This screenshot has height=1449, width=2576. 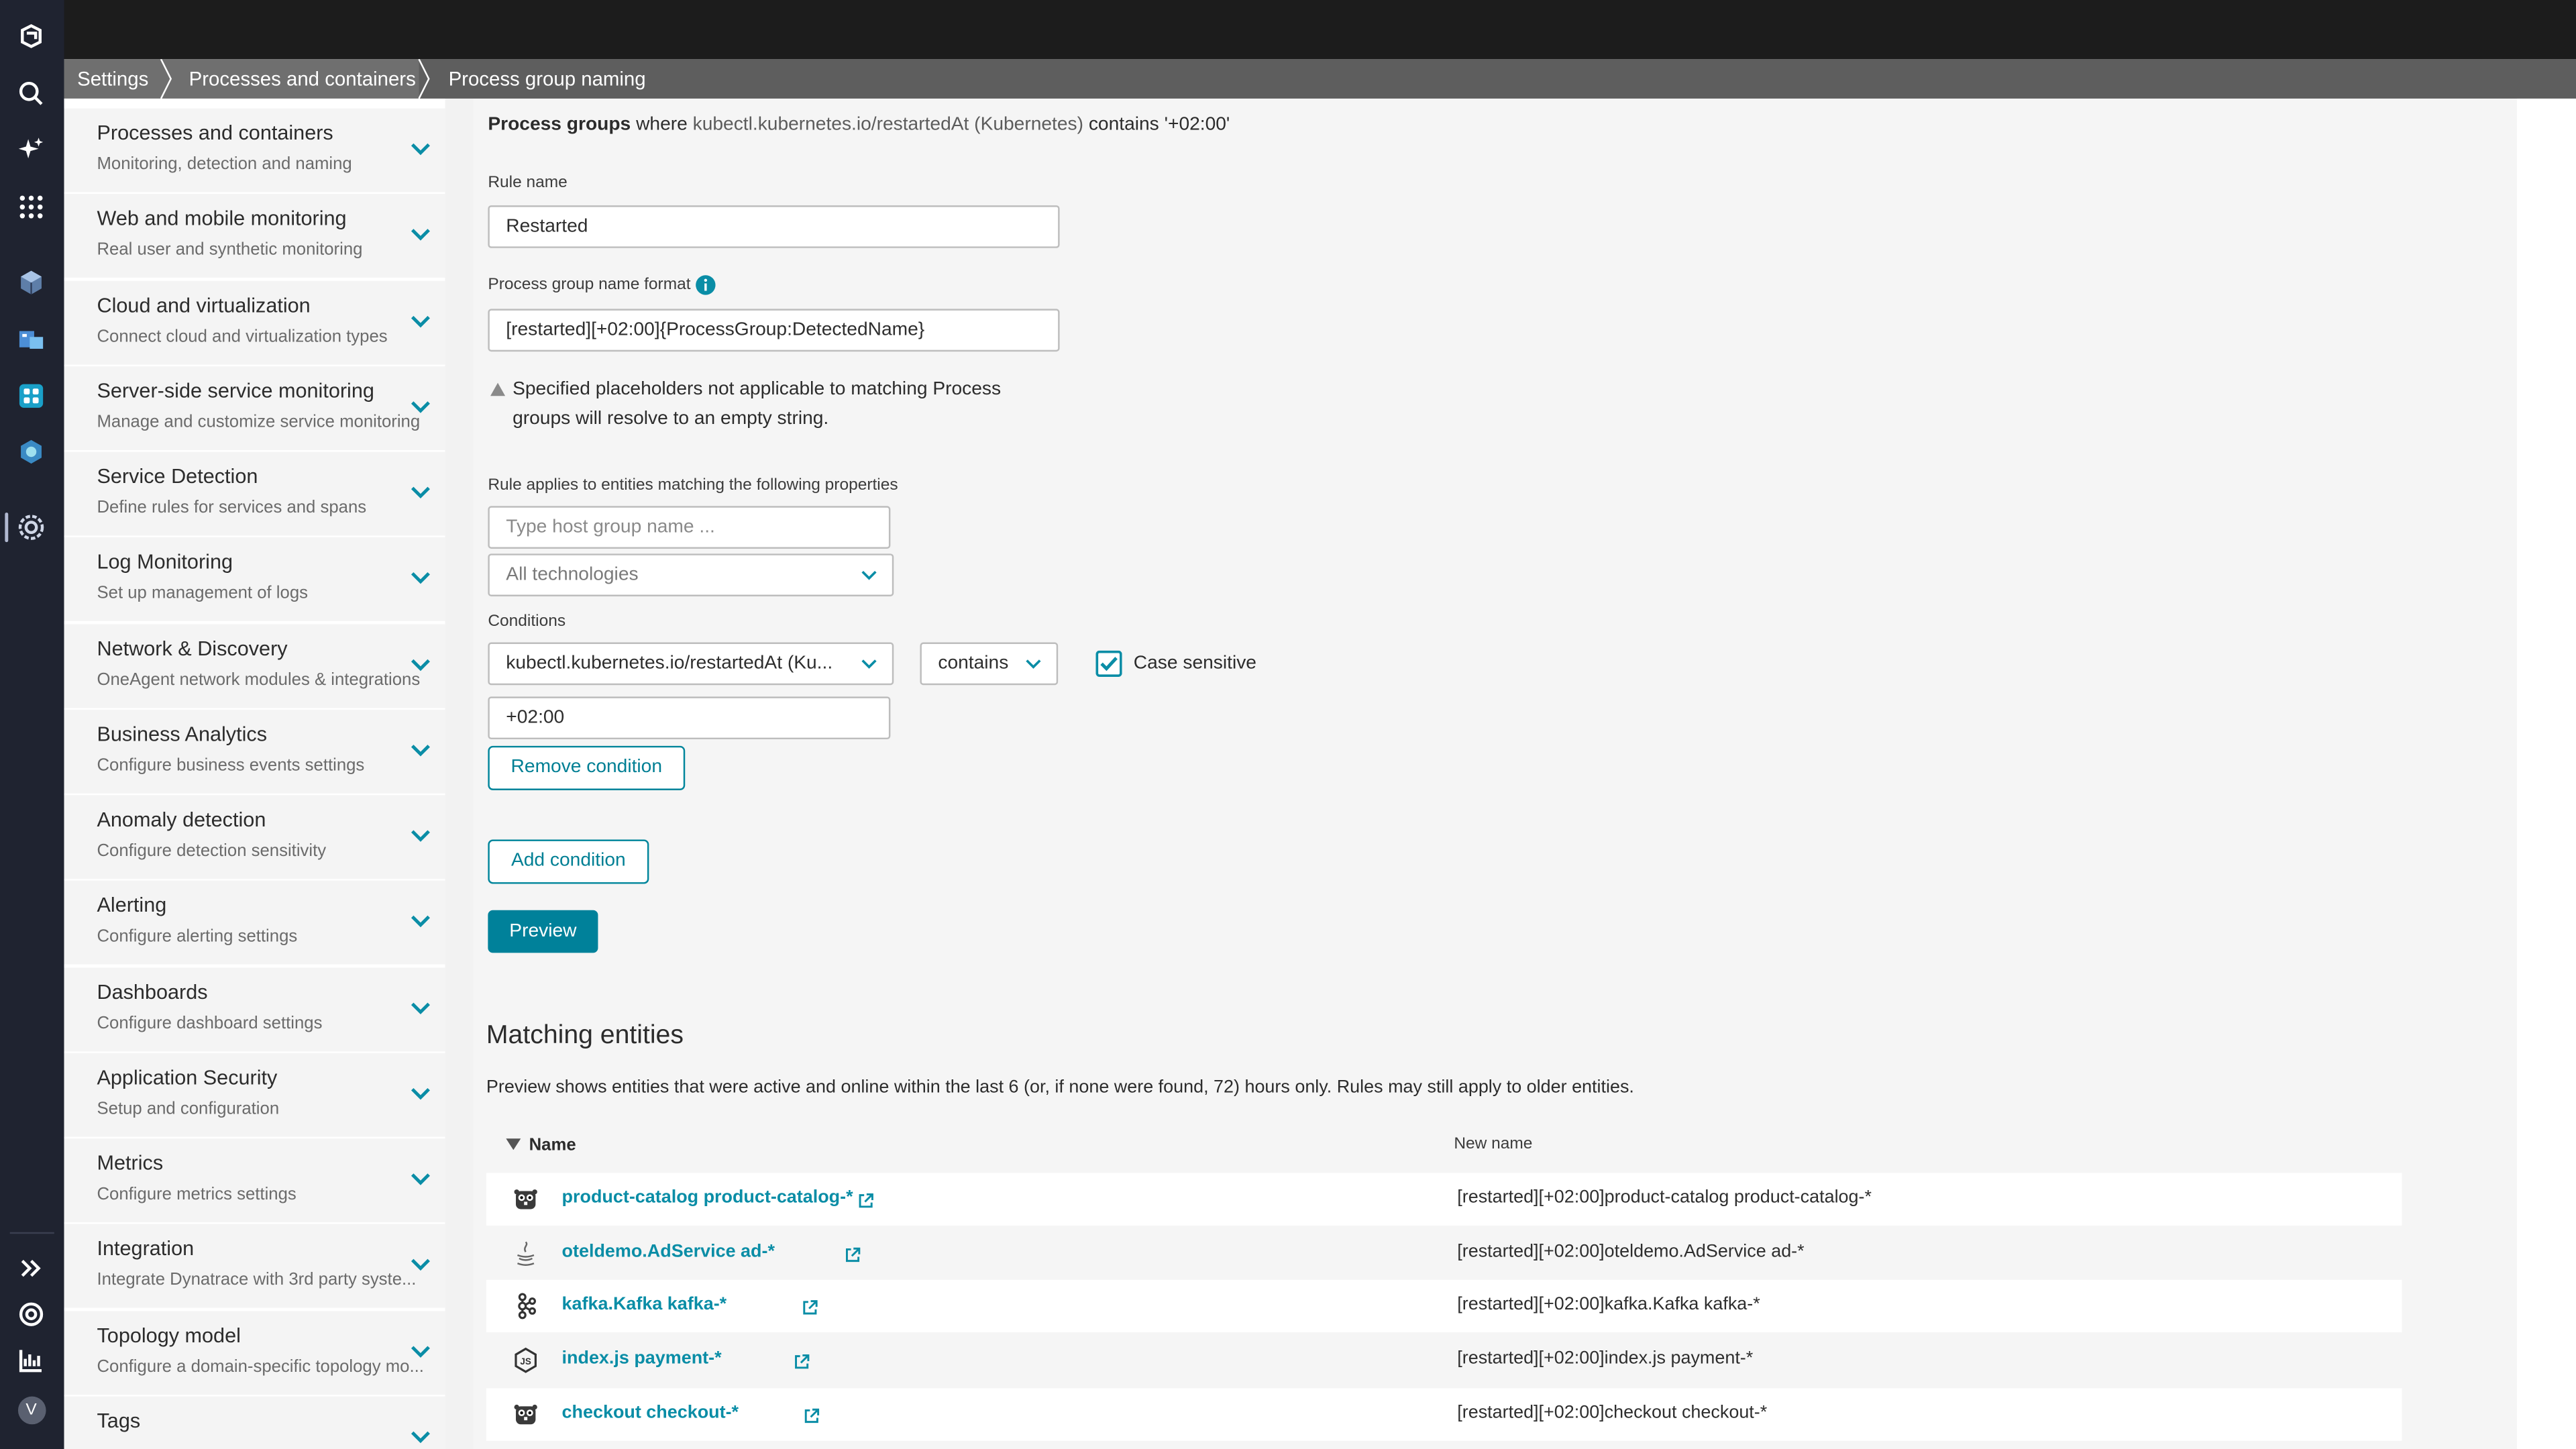 I want to click on settings-icon, so click(x=31, y=527).